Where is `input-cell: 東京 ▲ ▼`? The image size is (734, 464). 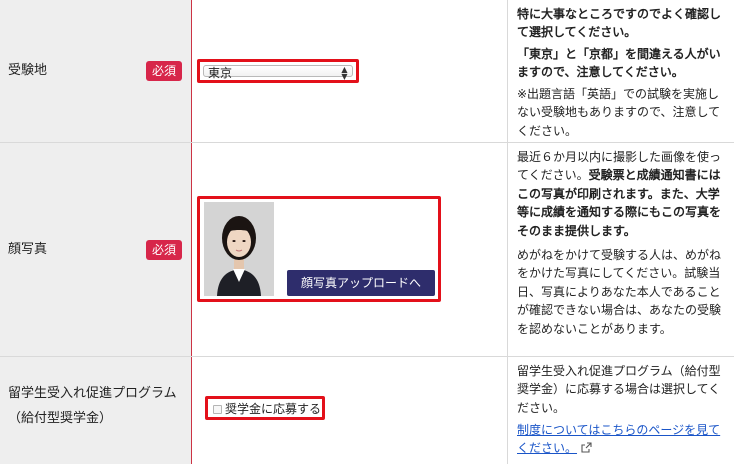 input-cell: 東京 ▲ ▼ is located at coordinates (350, 71).